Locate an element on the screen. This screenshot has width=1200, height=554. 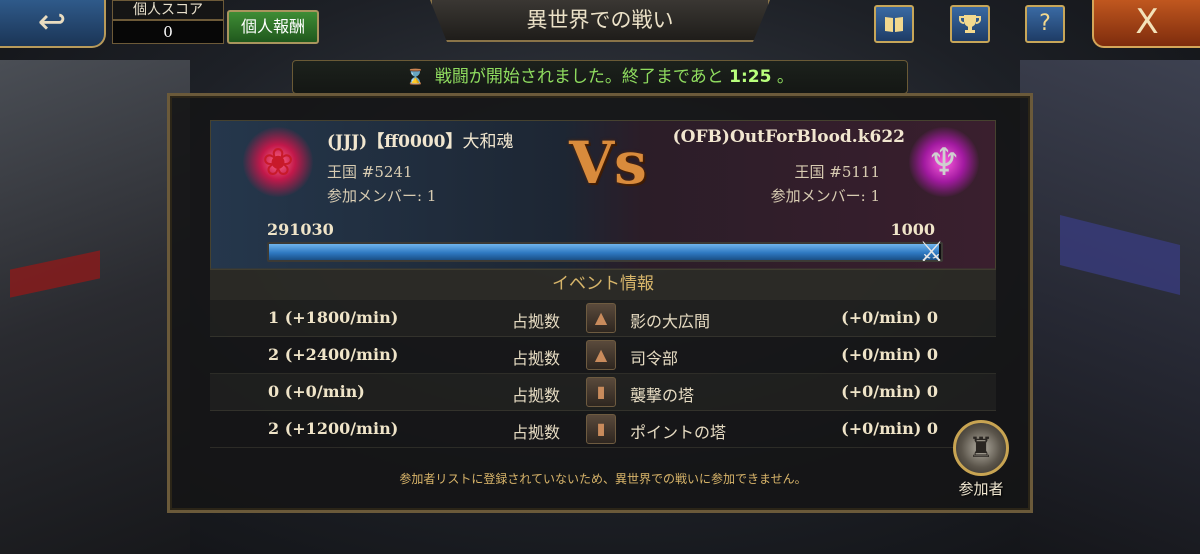
building-name: 影の大広間 is located at coordinates (670, 321).